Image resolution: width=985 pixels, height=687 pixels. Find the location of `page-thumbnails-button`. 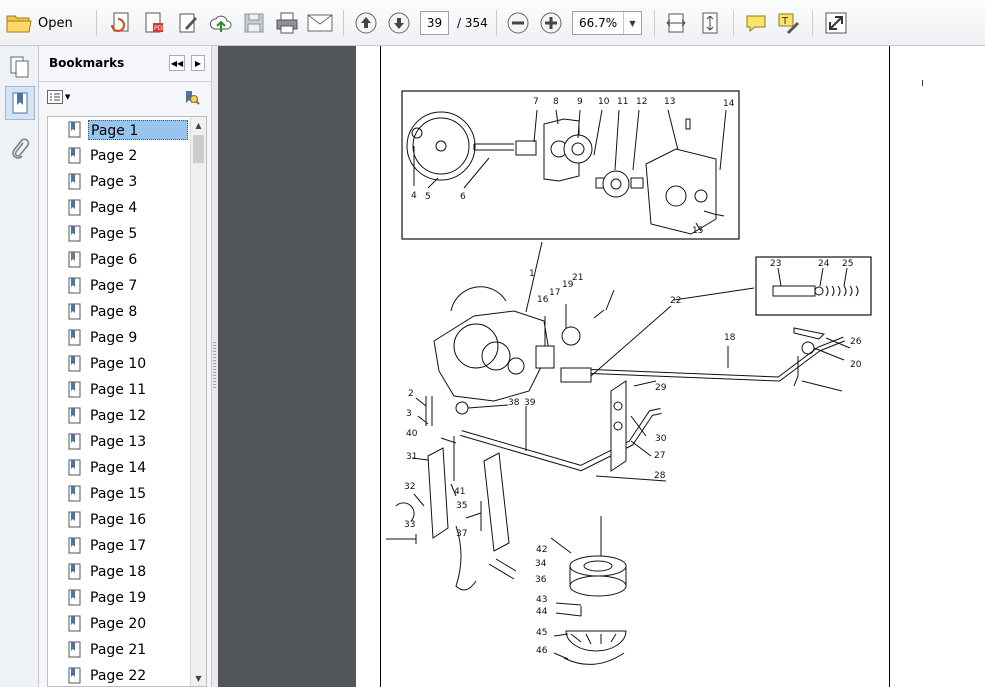

page-thumbnails-button is located at coordinates (20, 67).